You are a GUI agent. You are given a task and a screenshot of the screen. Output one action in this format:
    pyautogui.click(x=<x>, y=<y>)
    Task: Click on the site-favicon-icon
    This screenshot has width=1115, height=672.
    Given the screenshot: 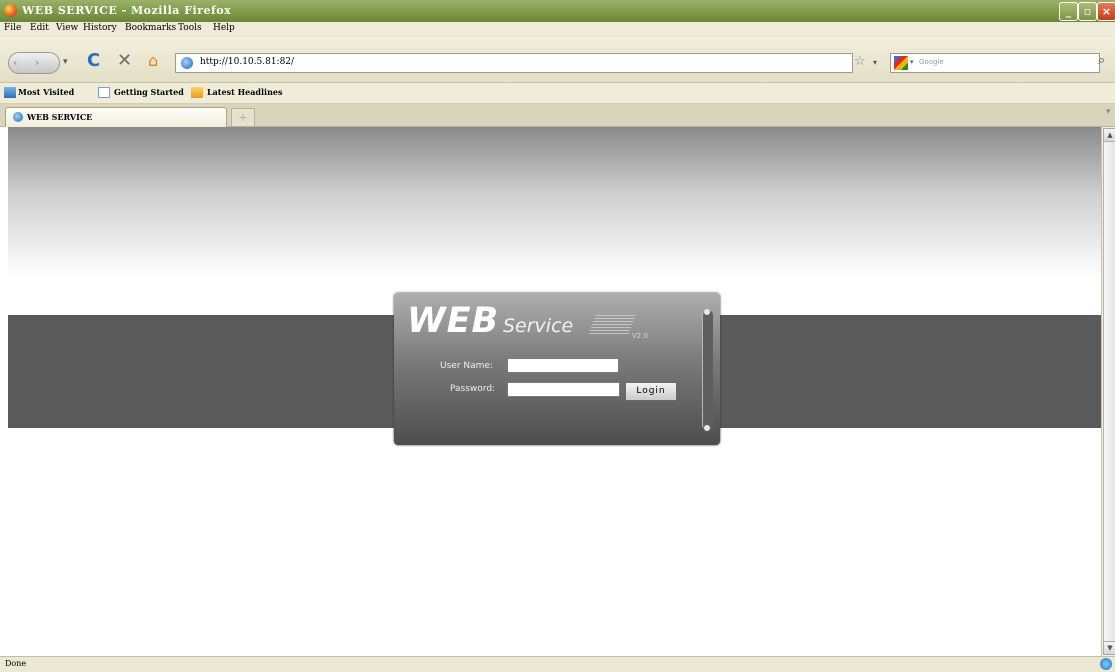 What is the action you would take?
    pyautogui.click(x=187, y=63)
    